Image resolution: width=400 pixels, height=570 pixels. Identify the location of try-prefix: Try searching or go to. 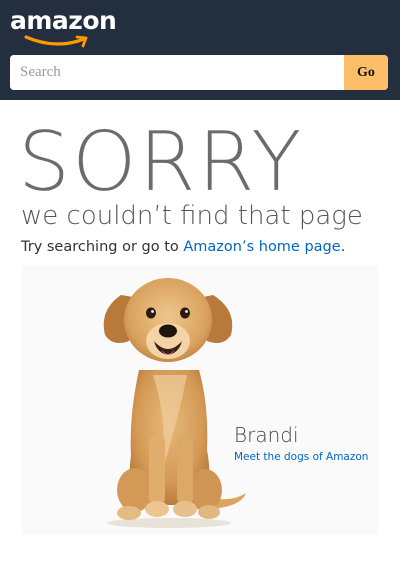
(102, 247).